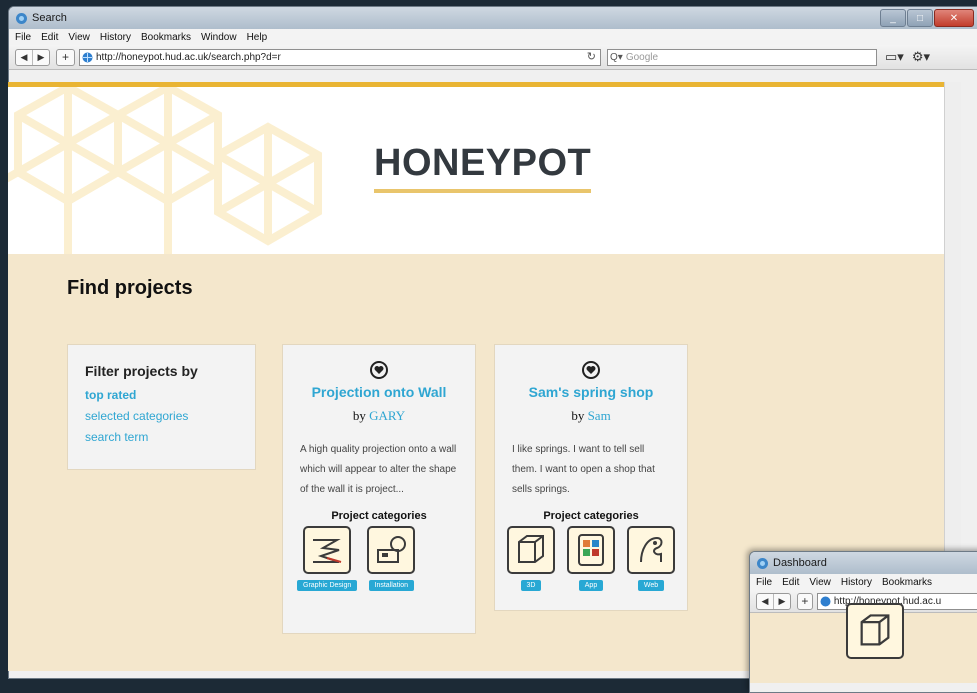  Describe the element at coordinates (651, 550) in the screenshot. I see `web-icon` at that location.